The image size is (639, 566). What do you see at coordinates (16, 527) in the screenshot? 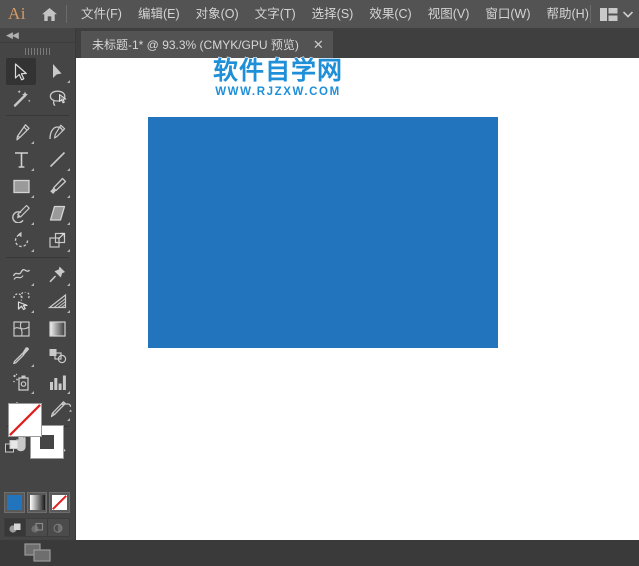
I see `draw-normal-mode` at bounding box center [16, 527].